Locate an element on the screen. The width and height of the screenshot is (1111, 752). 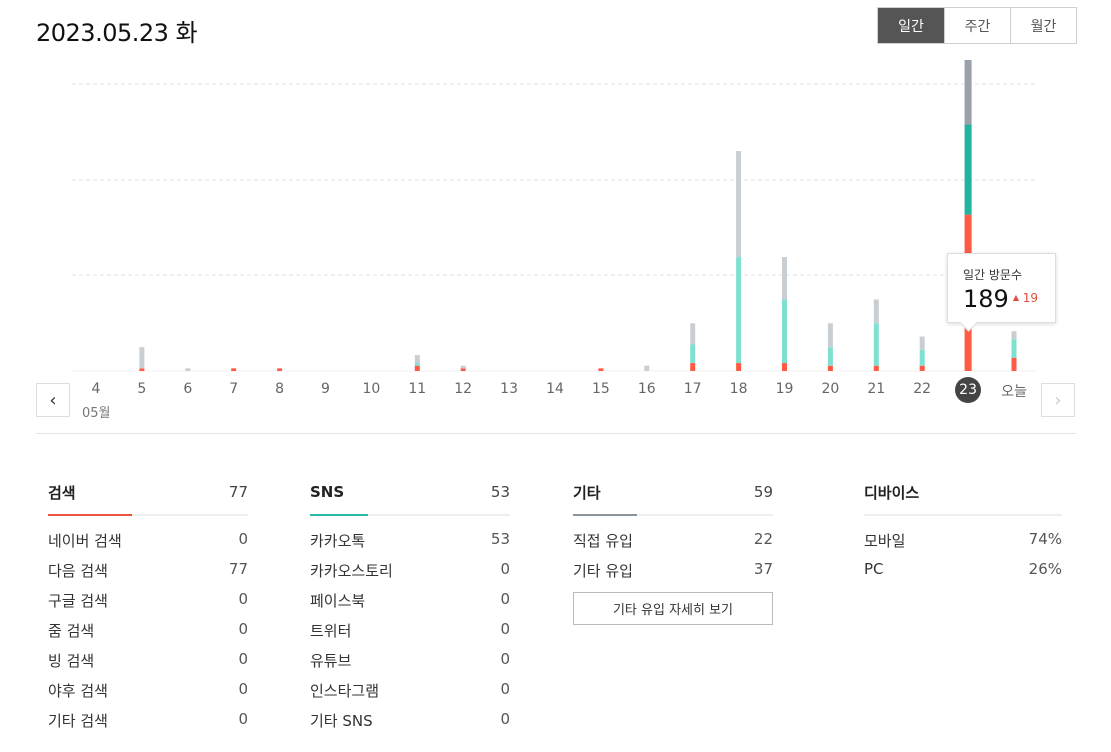
prev-button: ‹ is located at coordinates (53, 400).